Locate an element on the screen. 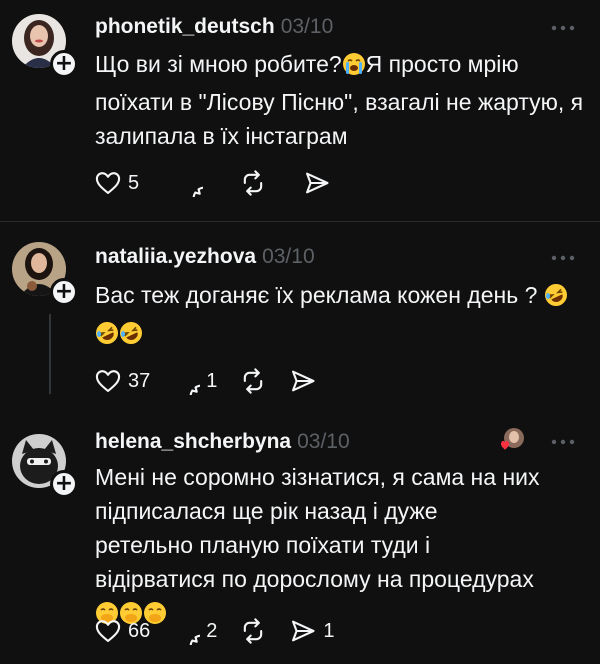 This screenshot has width=600, height=664. post-text-part: Що ви зі мною робите? is located at coordinates (218, 64).